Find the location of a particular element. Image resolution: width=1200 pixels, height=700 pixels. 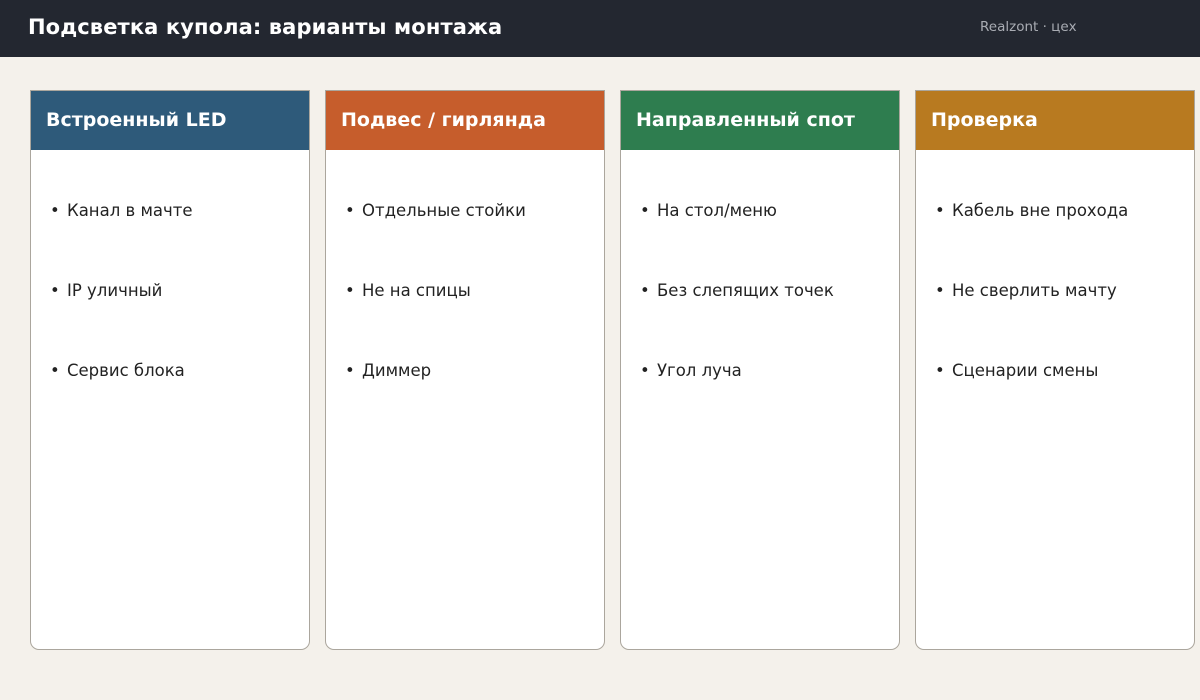

card-title: Проверка is located at coordinates (984, 120).